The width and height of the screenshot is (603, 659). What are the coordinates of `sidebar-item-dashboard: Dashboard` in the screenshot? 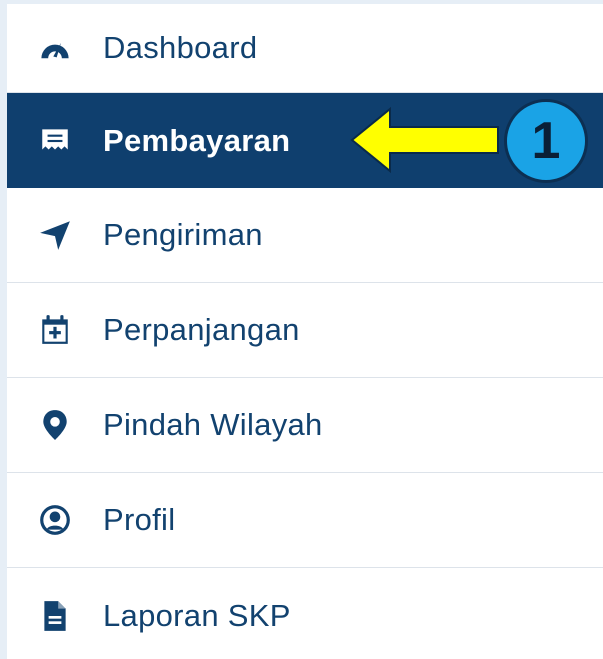 It's located at (305, 48).